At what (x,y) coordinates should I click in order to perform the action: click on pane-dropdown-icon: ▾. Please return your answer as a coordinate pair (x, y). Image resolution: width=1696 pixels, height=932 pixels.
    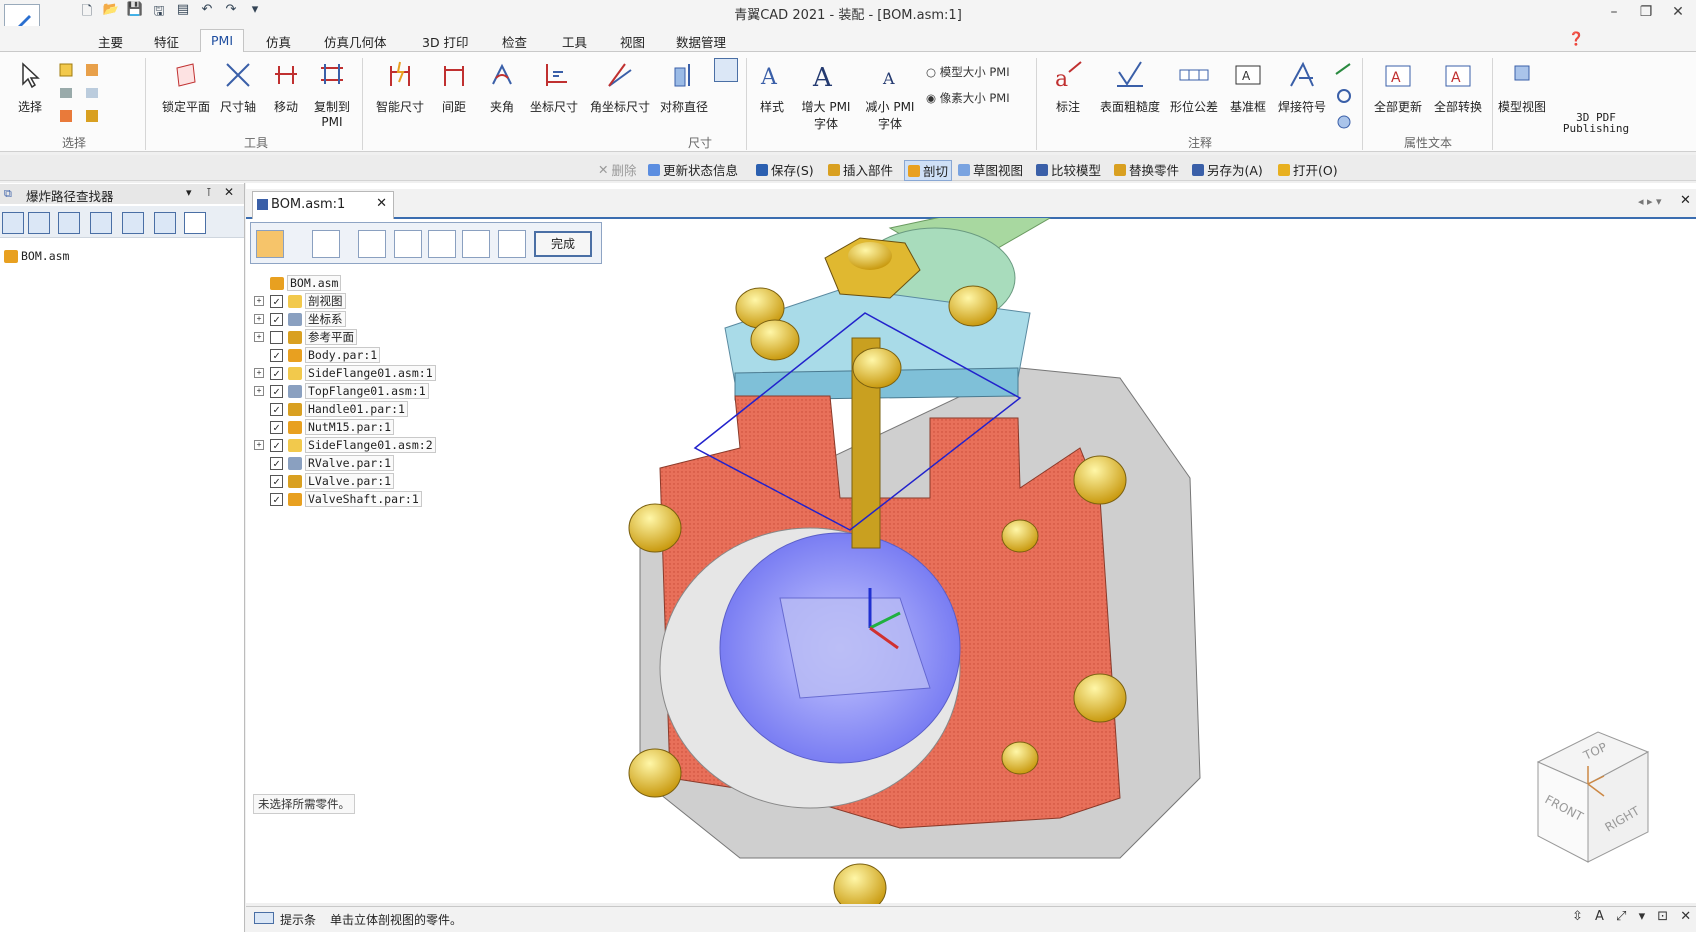
    Looking at the image, I should click on (189, 192).